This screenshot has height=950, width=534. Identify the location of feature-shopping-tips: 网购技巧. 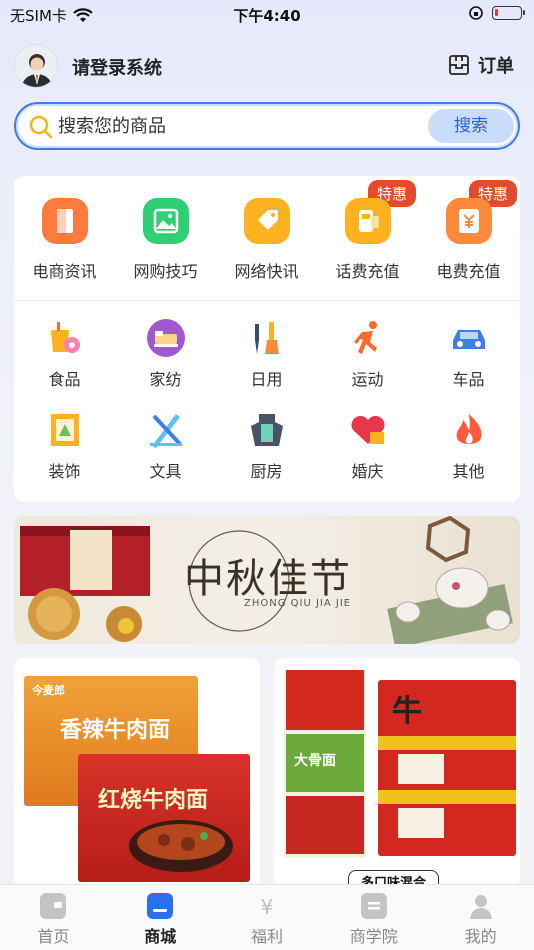
(165, 242).